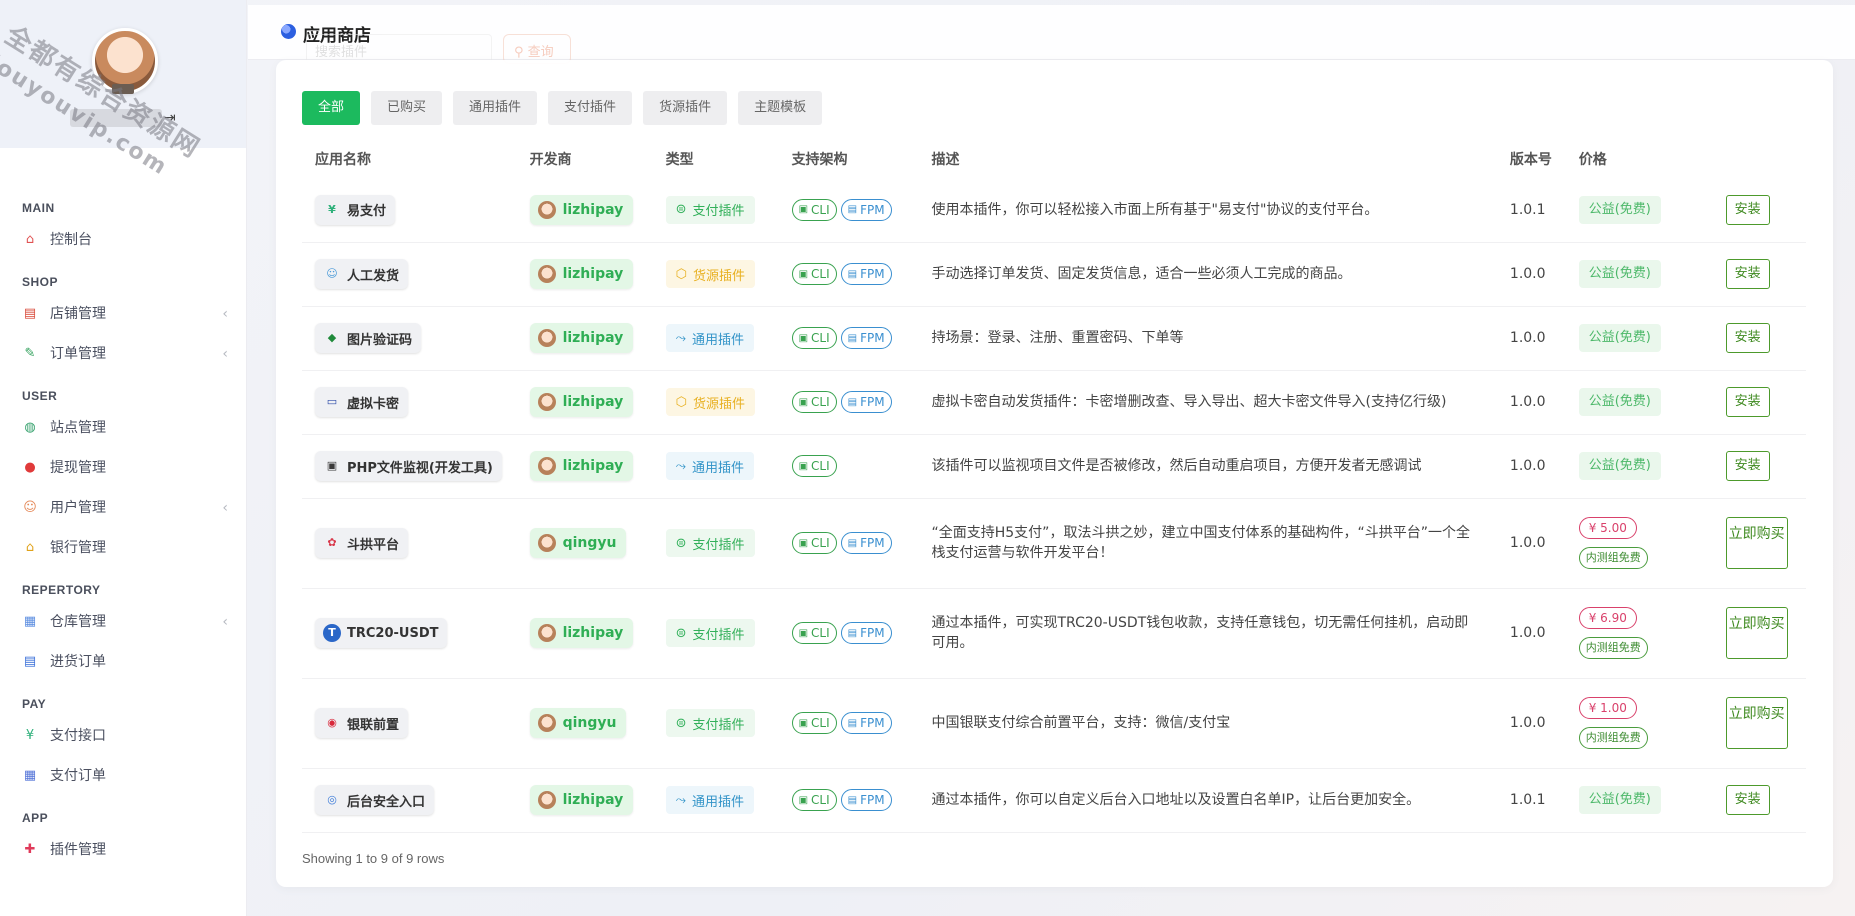  What do you see at coordinates (35, 818) in the screenshot?
I see `menu-group-title: APP` at bounding box center [35, 818].